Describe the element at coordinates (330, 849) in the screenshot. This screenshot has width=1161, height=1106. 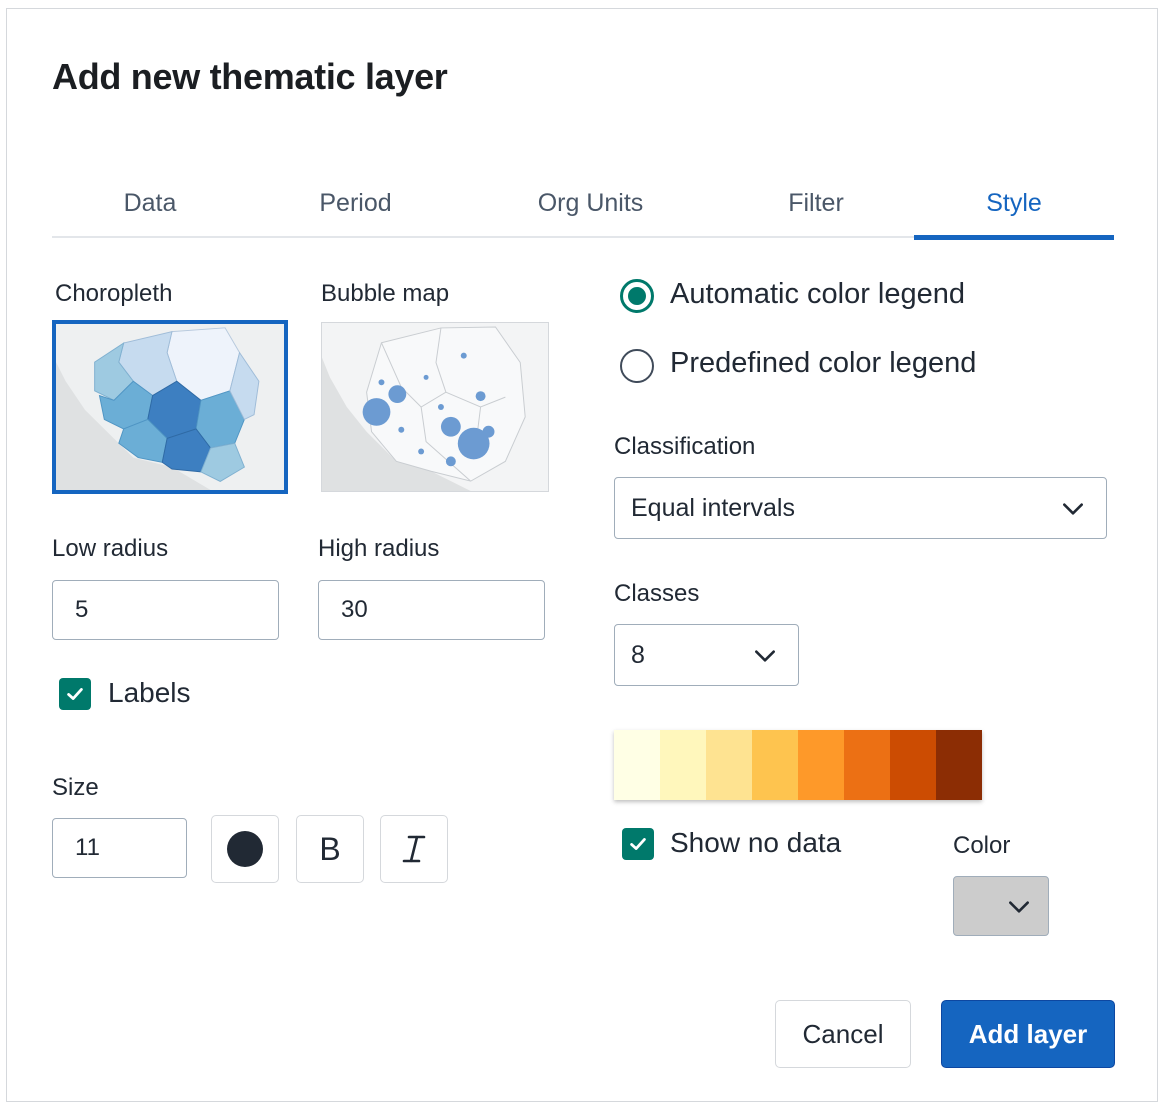
I see `bold-button: B` at that location.